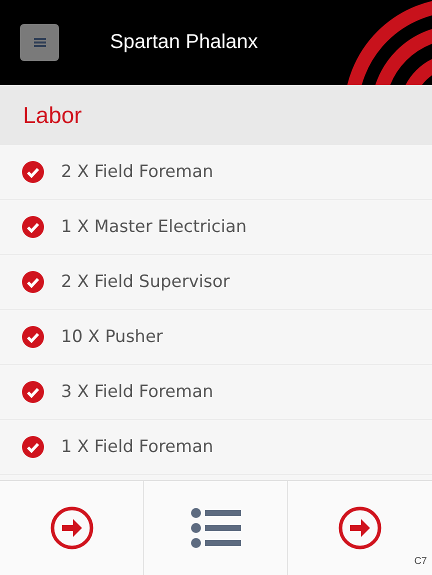  I want to click on menu-icon, so click(40, 42).